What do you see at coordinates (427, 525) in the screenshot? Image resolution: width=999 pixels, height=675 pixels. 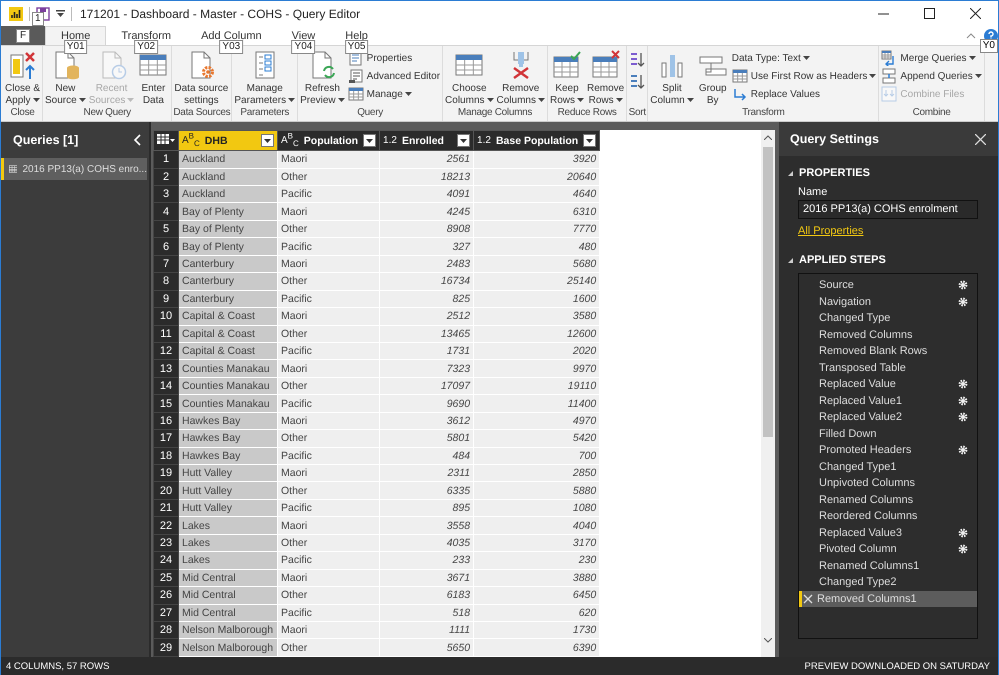 I see `table-cell: 3558` at bounding box center [427, 525].